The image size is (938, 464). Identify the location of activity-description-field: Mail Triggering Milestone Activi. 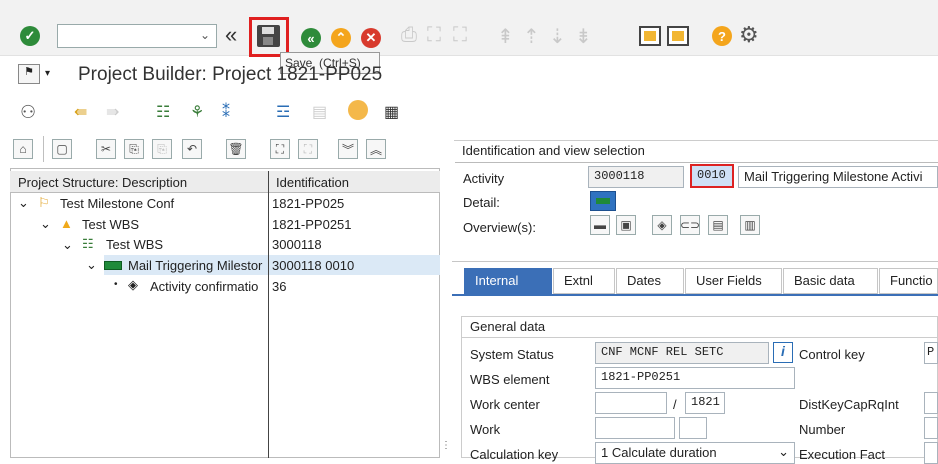
(838, 177).